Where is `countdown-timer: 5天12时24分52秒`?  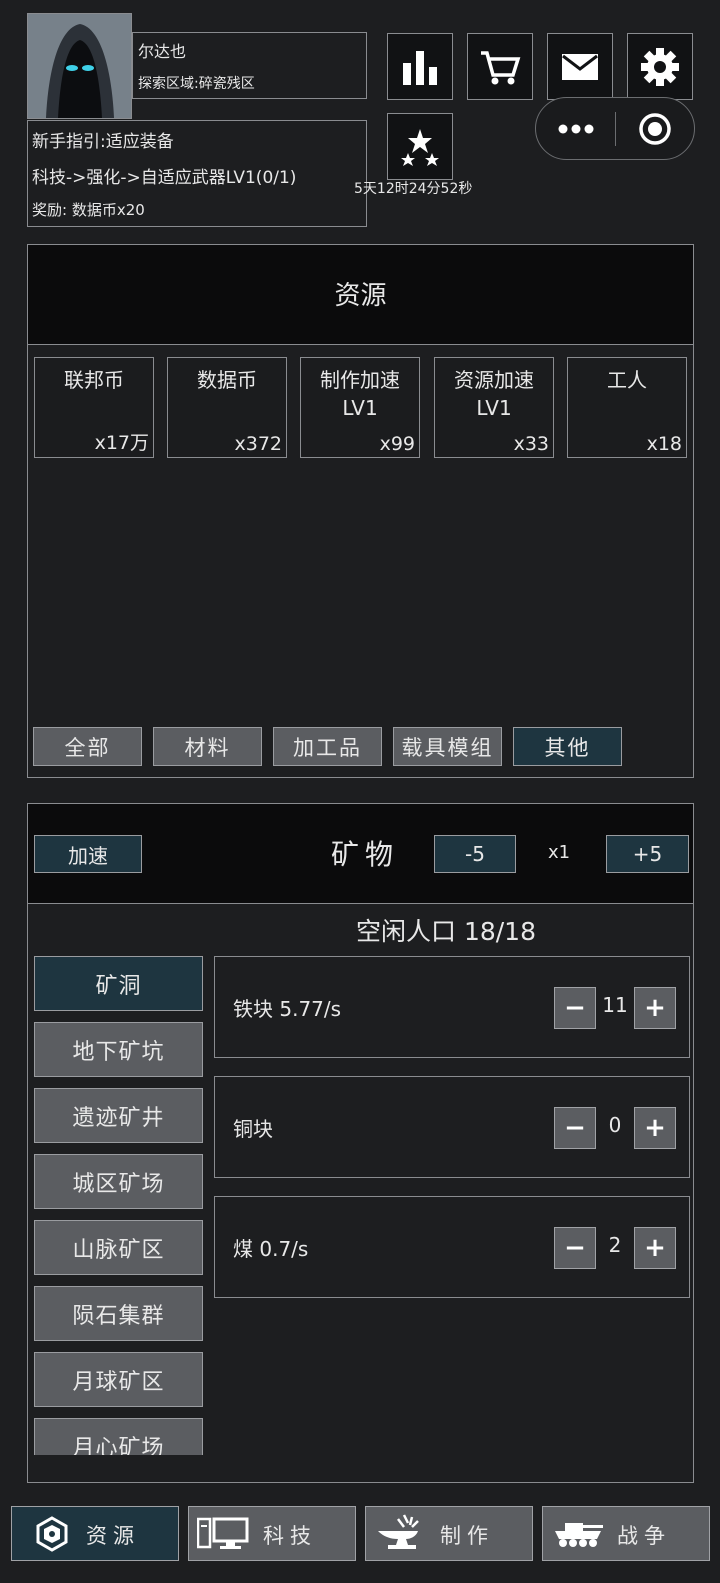 countdown-timer: 5天12时24分52秒 is located at coordinates (413, 189).